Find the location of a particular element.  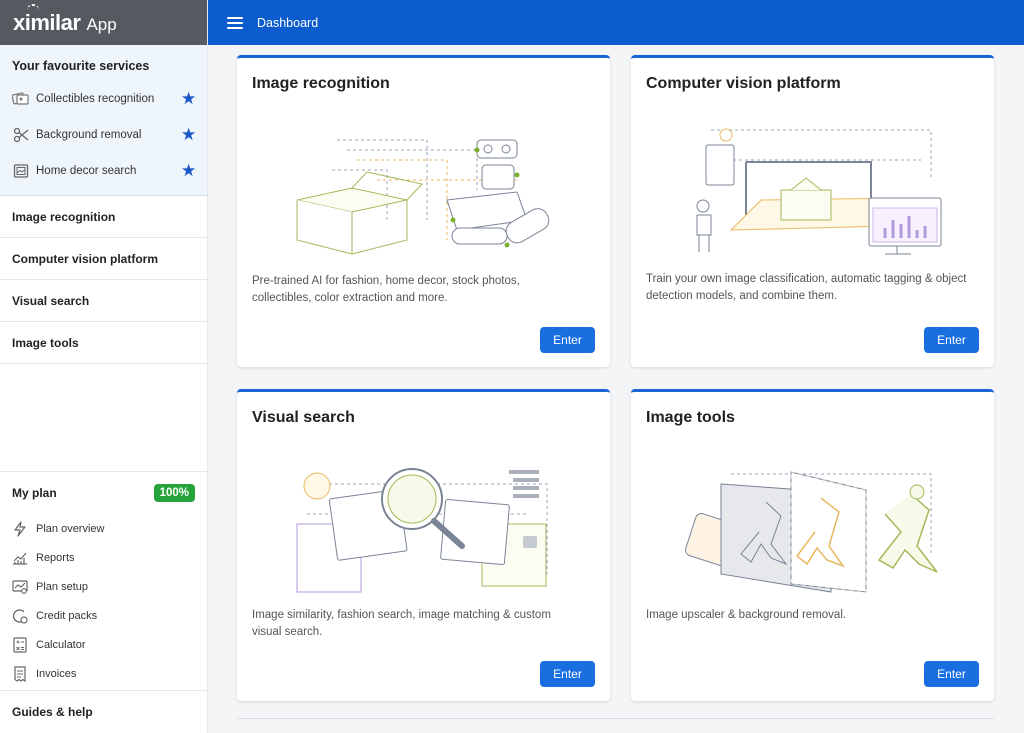

invoice-icon is located at coordinates (20, 673).